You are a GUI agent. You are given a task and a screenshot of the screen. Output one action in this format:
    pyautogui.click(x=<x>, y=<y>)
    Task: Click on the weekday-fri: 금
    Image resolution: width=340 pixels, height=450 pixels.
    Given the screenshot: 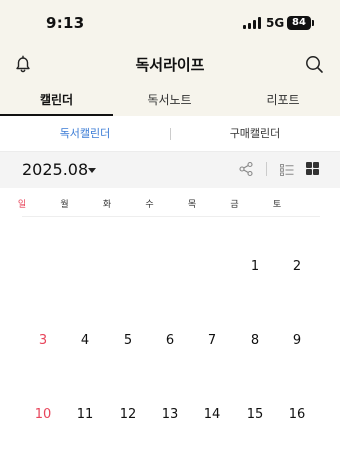 What is the action you would take?
    pyautogui.click(x=234, y=205)
    